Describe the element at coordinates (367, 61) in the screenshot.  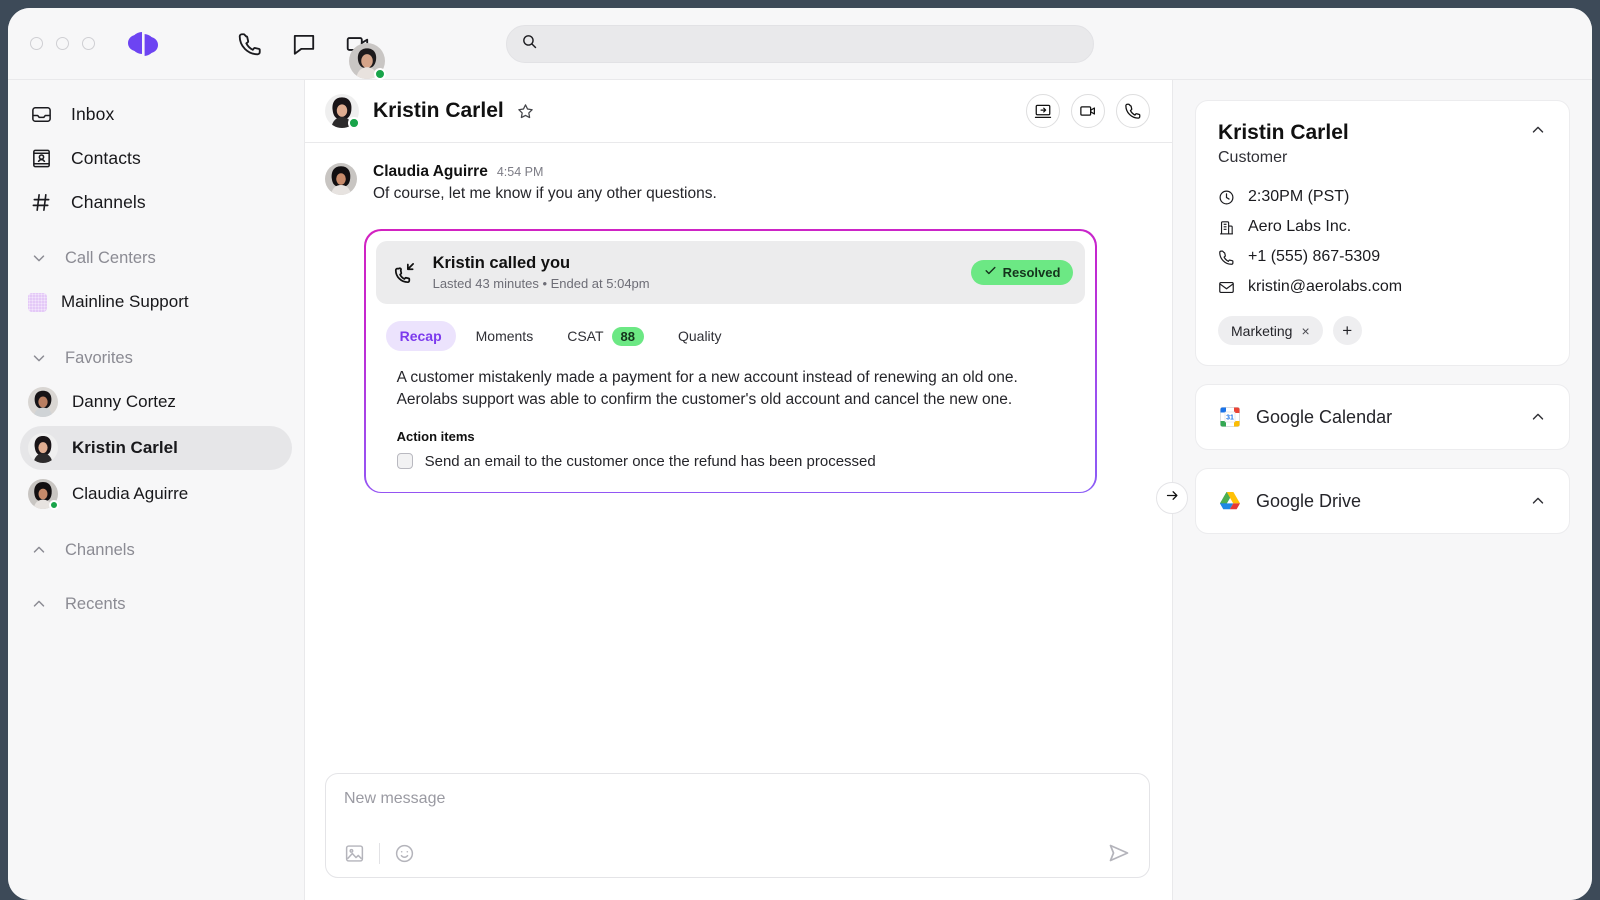
I see `user-avatar` at that location.